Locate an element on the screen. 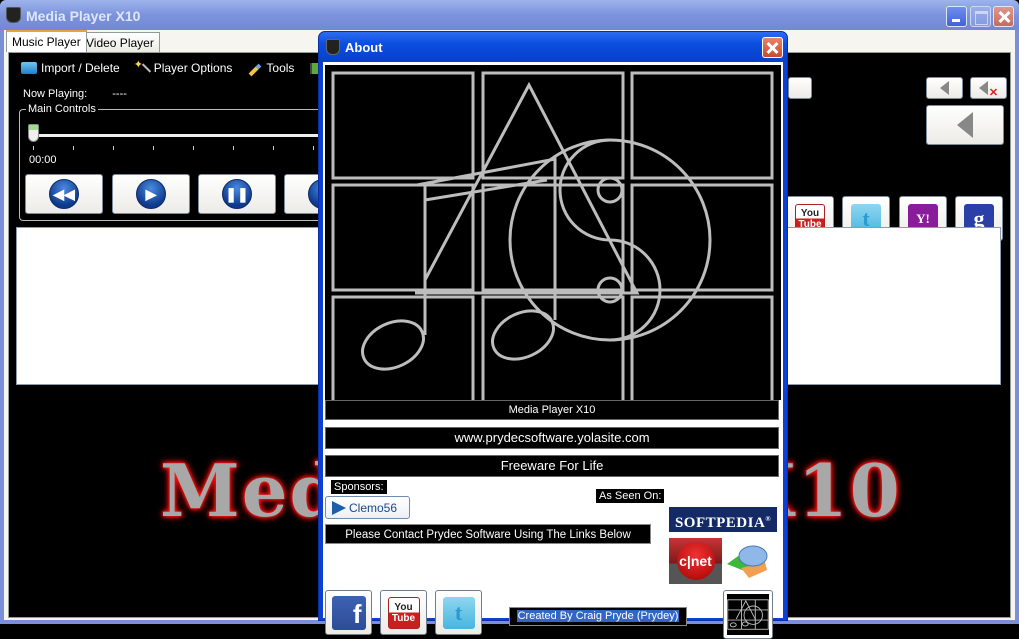 The height and width of the screenshot is (639, 1019). now-playing-value: ---- is located at coordinates (119, 94).